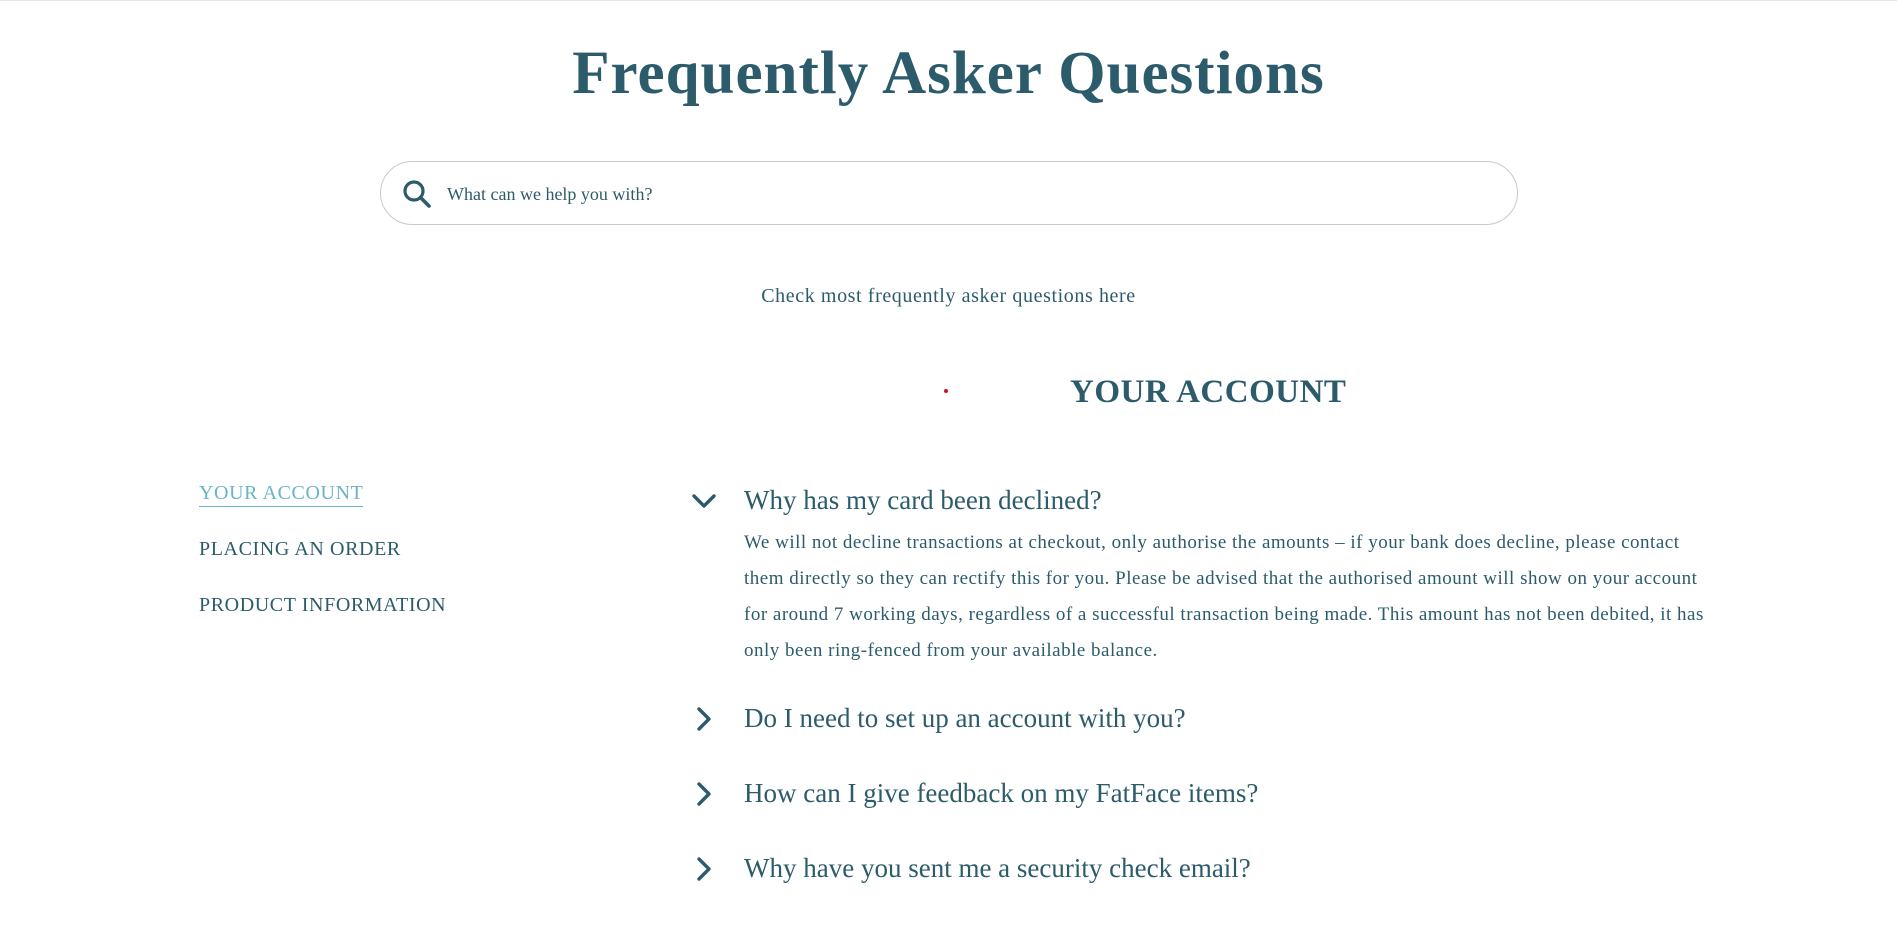 The height and width of the screenshot is (931, 1897). What do you see at coordinates (322, 508) in the screenshot?
I see `sidebar-item-your-account: YOUR ACCOUNT` at bounding box center [322, 508].